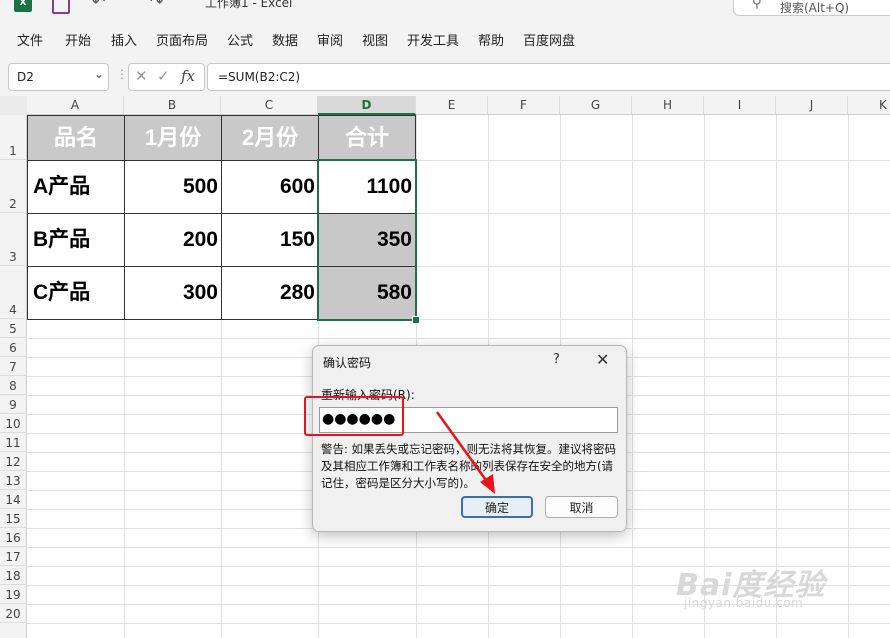 The height and width of the screenshot is (638, 890). Describe the element at coordinates (452, 105) in the screenshot. I see `col-header-e: E` at that location.